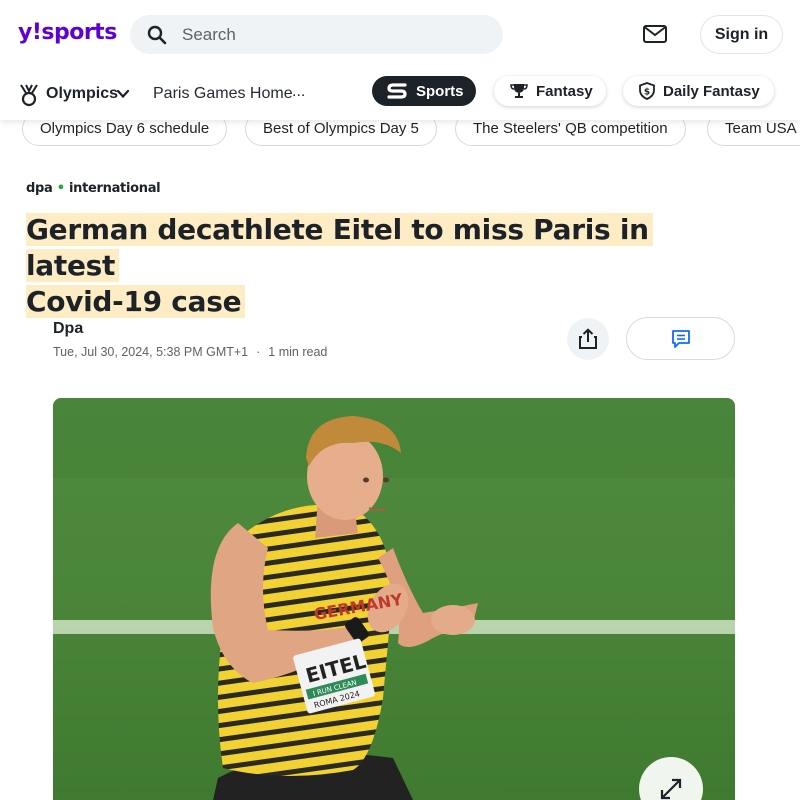 Image resolution: width=800 pixels, height=800 pixels. Describe the element at coordinates (298, 352) in the screenshot. I see `read-time: 1 min read` at that location.